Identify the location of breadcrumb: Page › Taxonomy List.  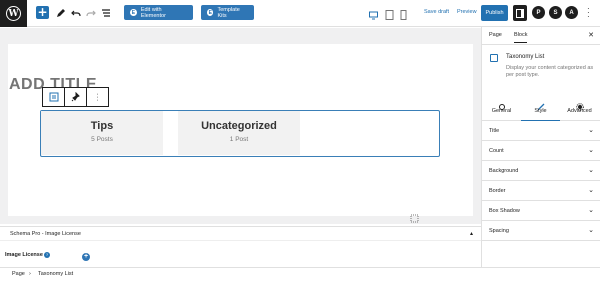
(300, 274).